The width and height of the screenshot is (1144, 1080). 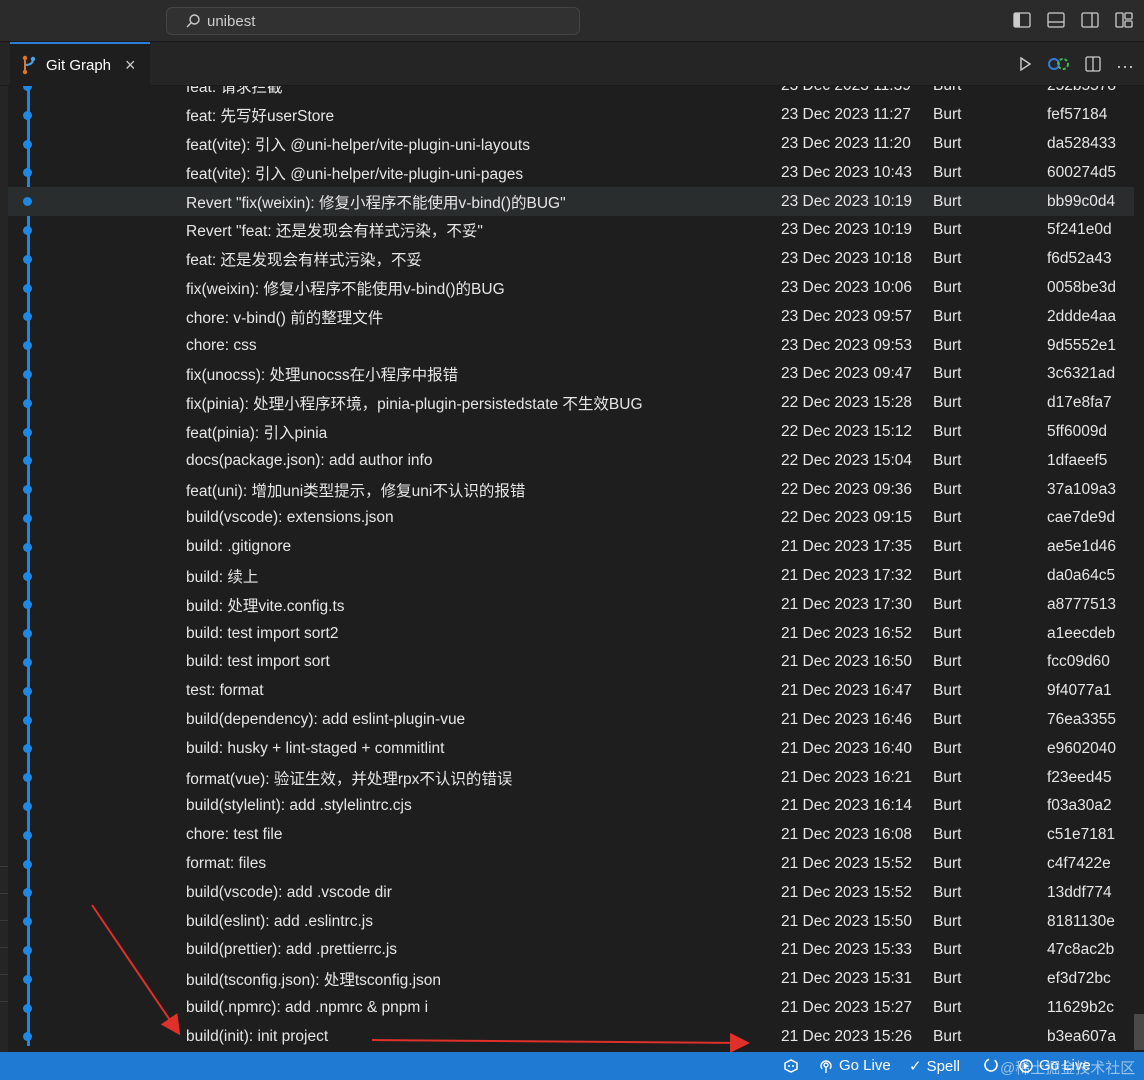 I want to click on scrollbar-thumb, so click(x=1139, y=1032).